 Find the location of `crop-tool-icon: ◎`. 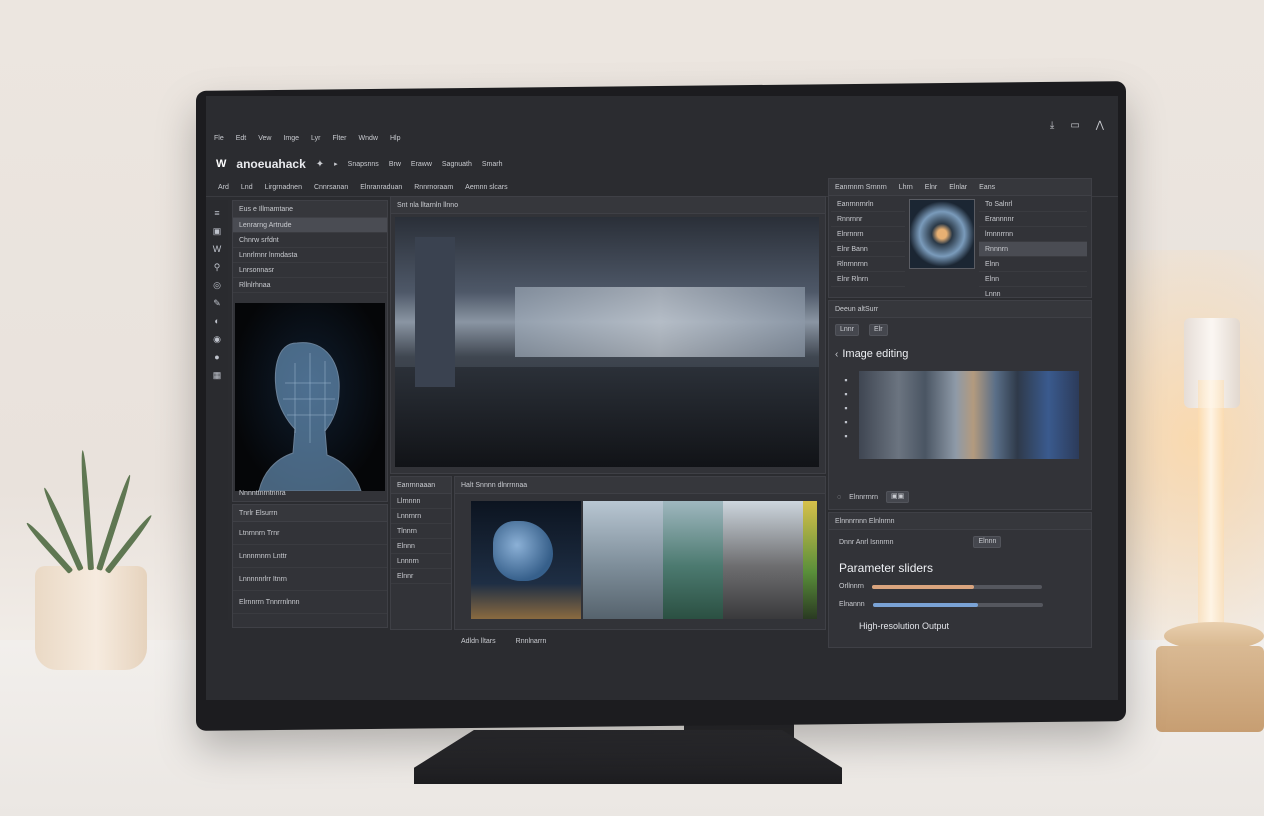

crop-tool-icon: ◎ is located at coordinates (217, 285).